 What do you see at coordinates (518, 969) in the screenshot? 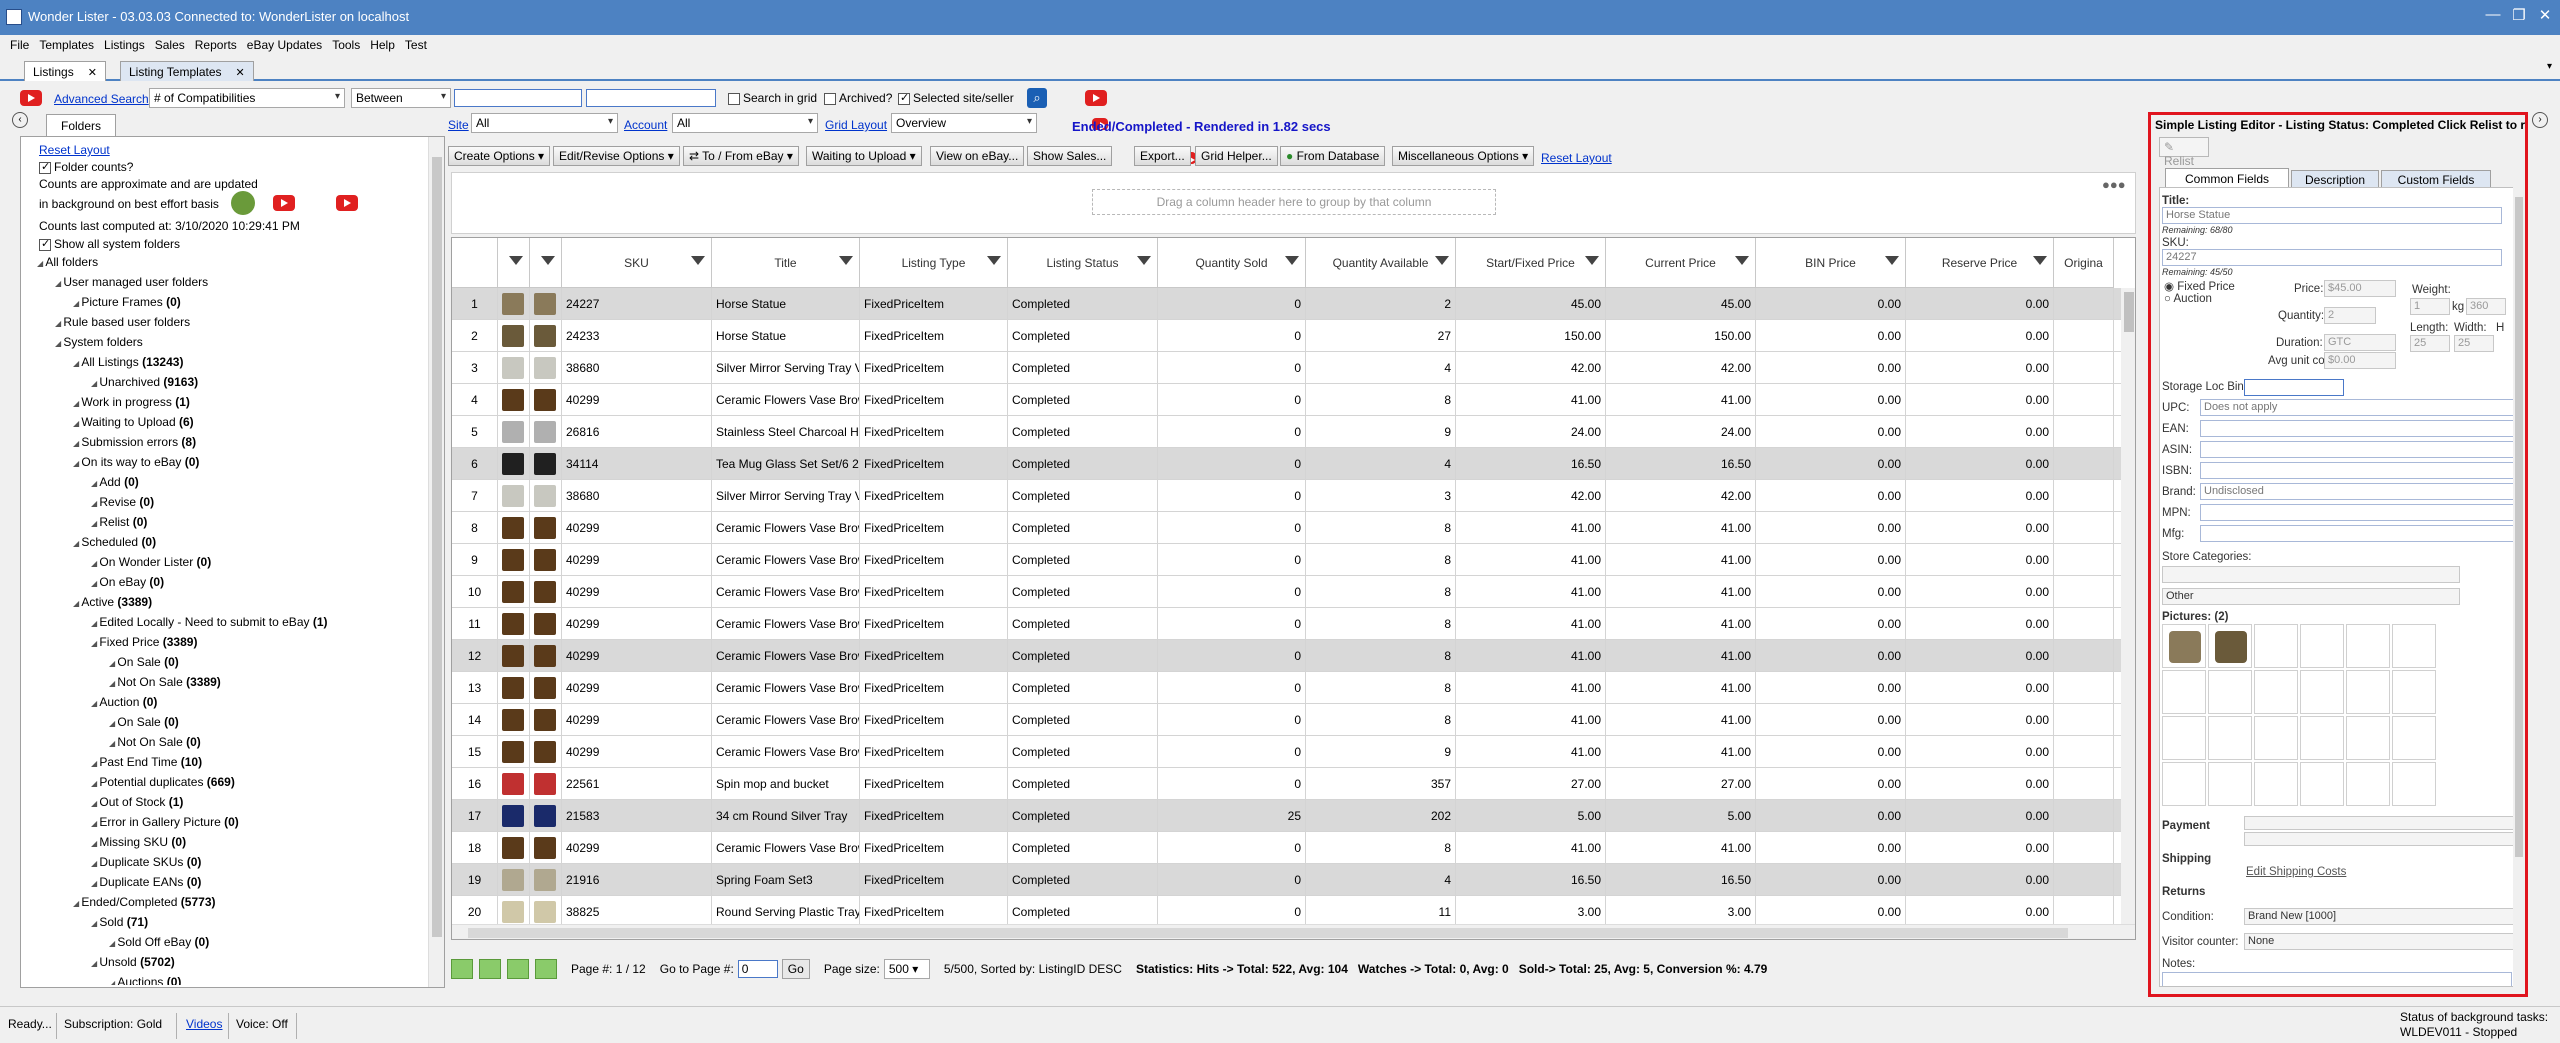
I see `next-page-icon` at bounding box center [518, 969].